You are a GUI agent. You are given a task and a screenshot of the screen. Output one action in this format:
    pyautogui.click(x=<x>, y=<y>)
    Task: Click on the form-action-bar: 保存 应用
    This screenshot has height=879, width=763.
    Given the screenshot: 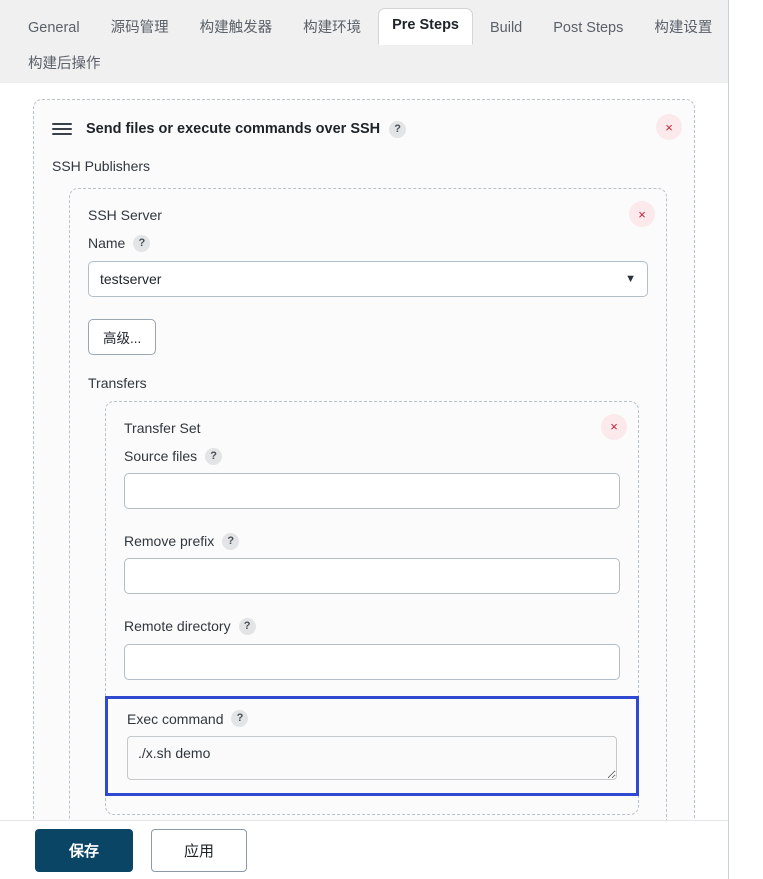 What is the action you would take?
    pyautogui.click(x=364, y=849)
    